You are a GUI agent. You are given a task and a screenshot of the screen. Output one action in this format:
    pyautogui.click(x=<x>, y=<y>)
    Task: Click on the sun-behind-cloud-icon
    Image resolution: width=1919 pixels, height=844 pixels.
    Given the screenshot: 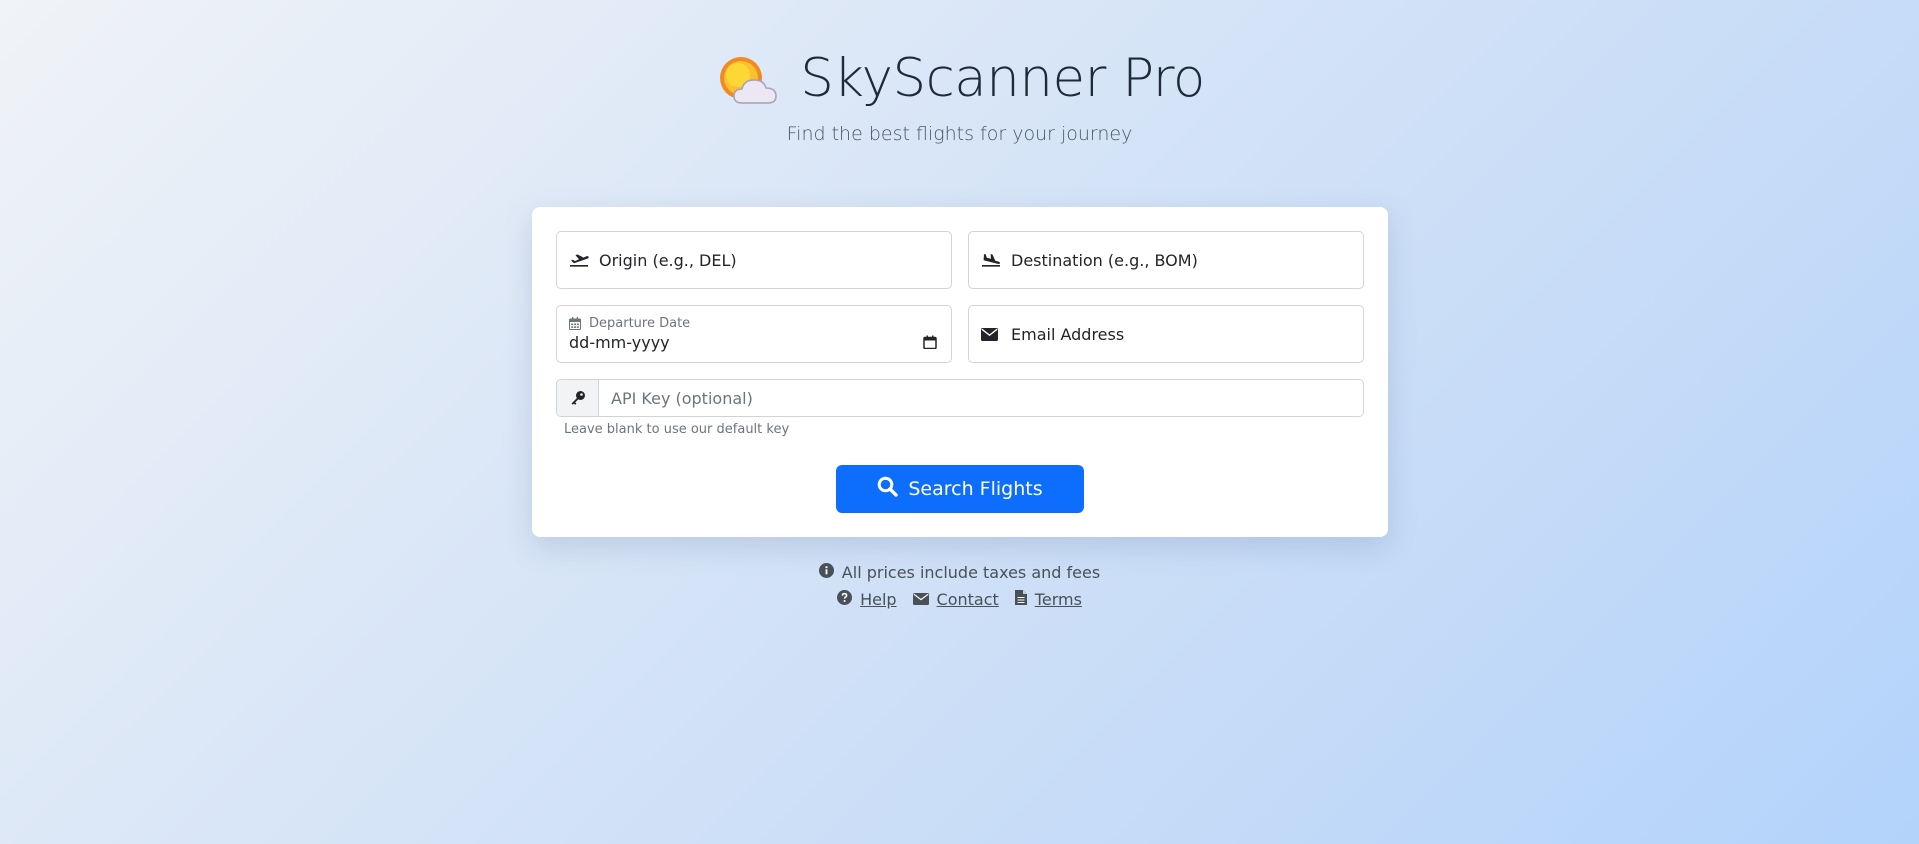 What is the action you would take?
    pyautogui.click(x=746, y=79)
    